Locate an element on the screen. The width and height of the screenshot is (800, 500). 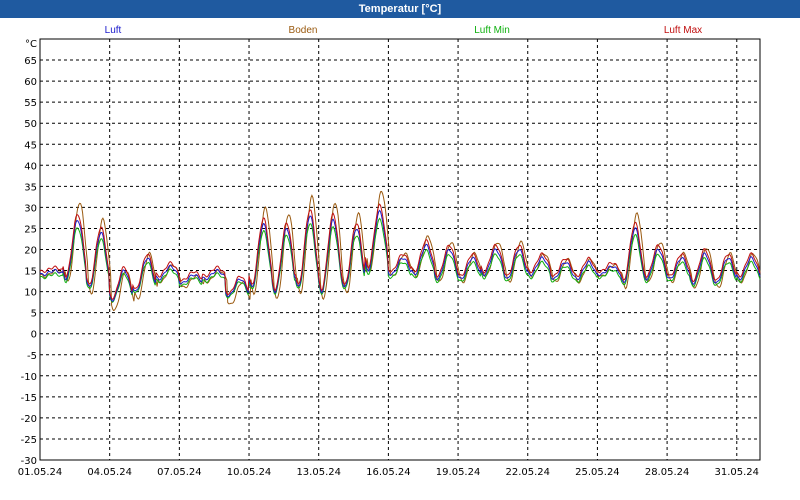
x-tick-label: 19.05.24 is located at coordinates (458, 472).